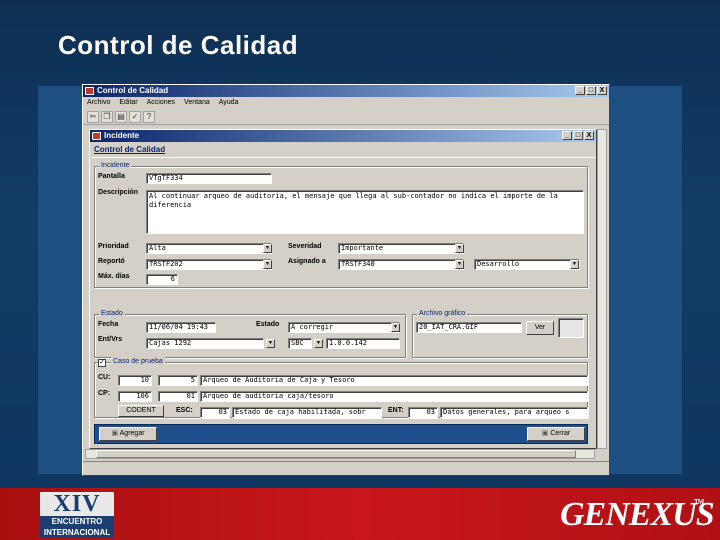  What do you see at coordinates (178, 380) in the screenshot?
I see `cu-id-field: 5` at bounding box center [178, 380].